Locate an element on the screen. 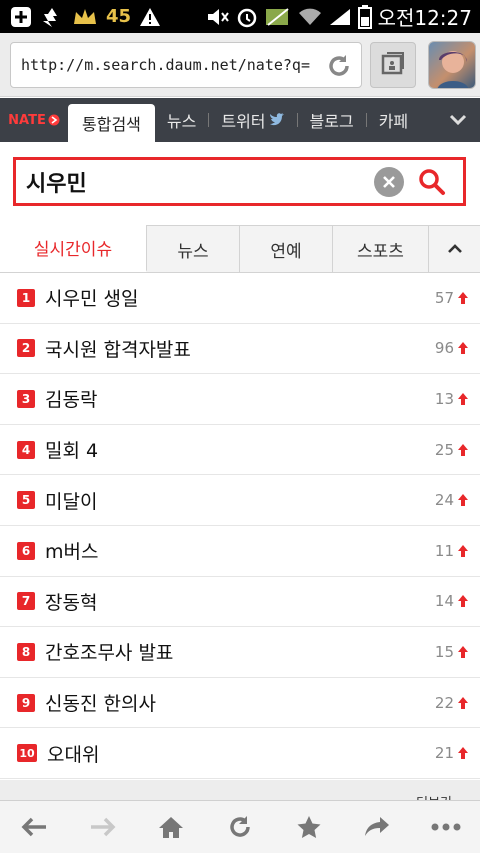 The height and width of the screenshot is (853, 480). list-item: 3 김동락 13 is located at coordinates (240, 399).